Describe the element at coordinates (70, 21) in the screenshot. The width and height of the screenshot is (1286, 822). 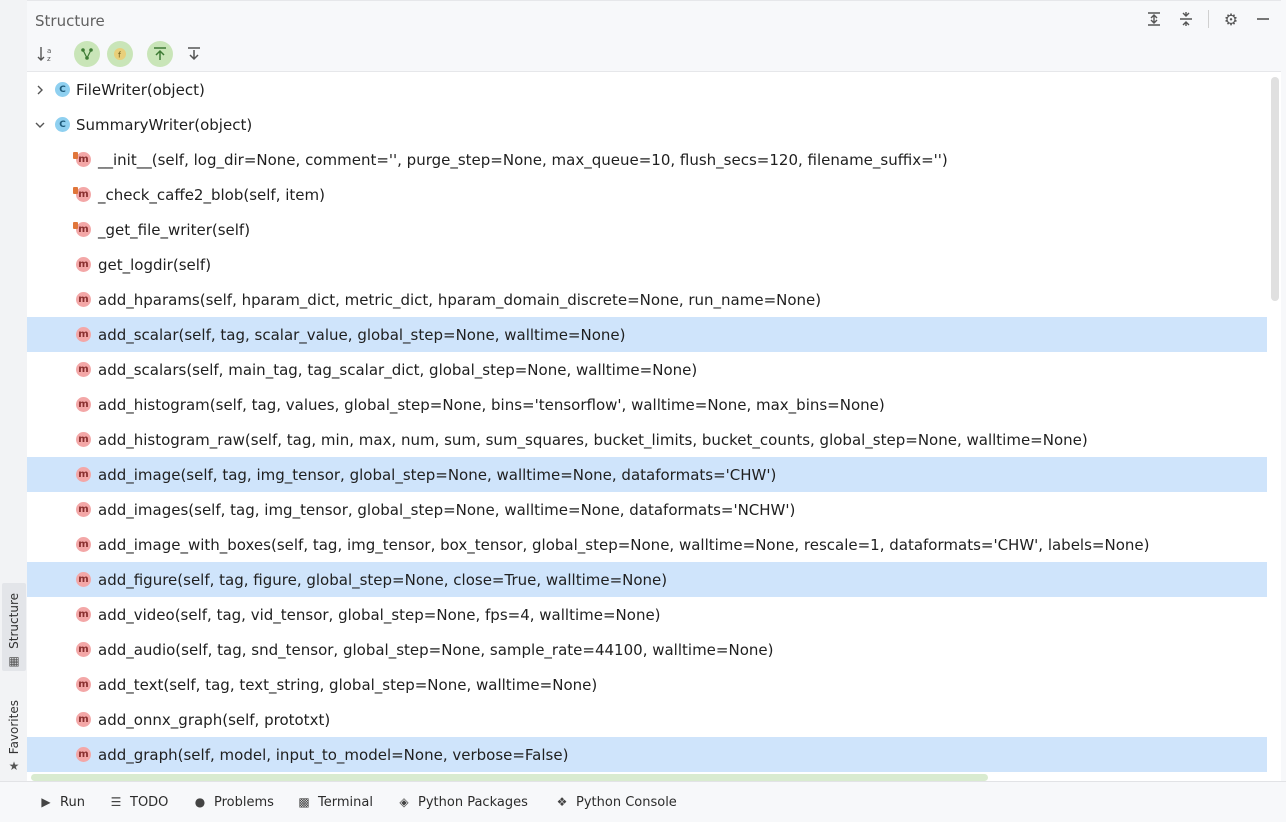
I see `panel-title: Structure` at that location.